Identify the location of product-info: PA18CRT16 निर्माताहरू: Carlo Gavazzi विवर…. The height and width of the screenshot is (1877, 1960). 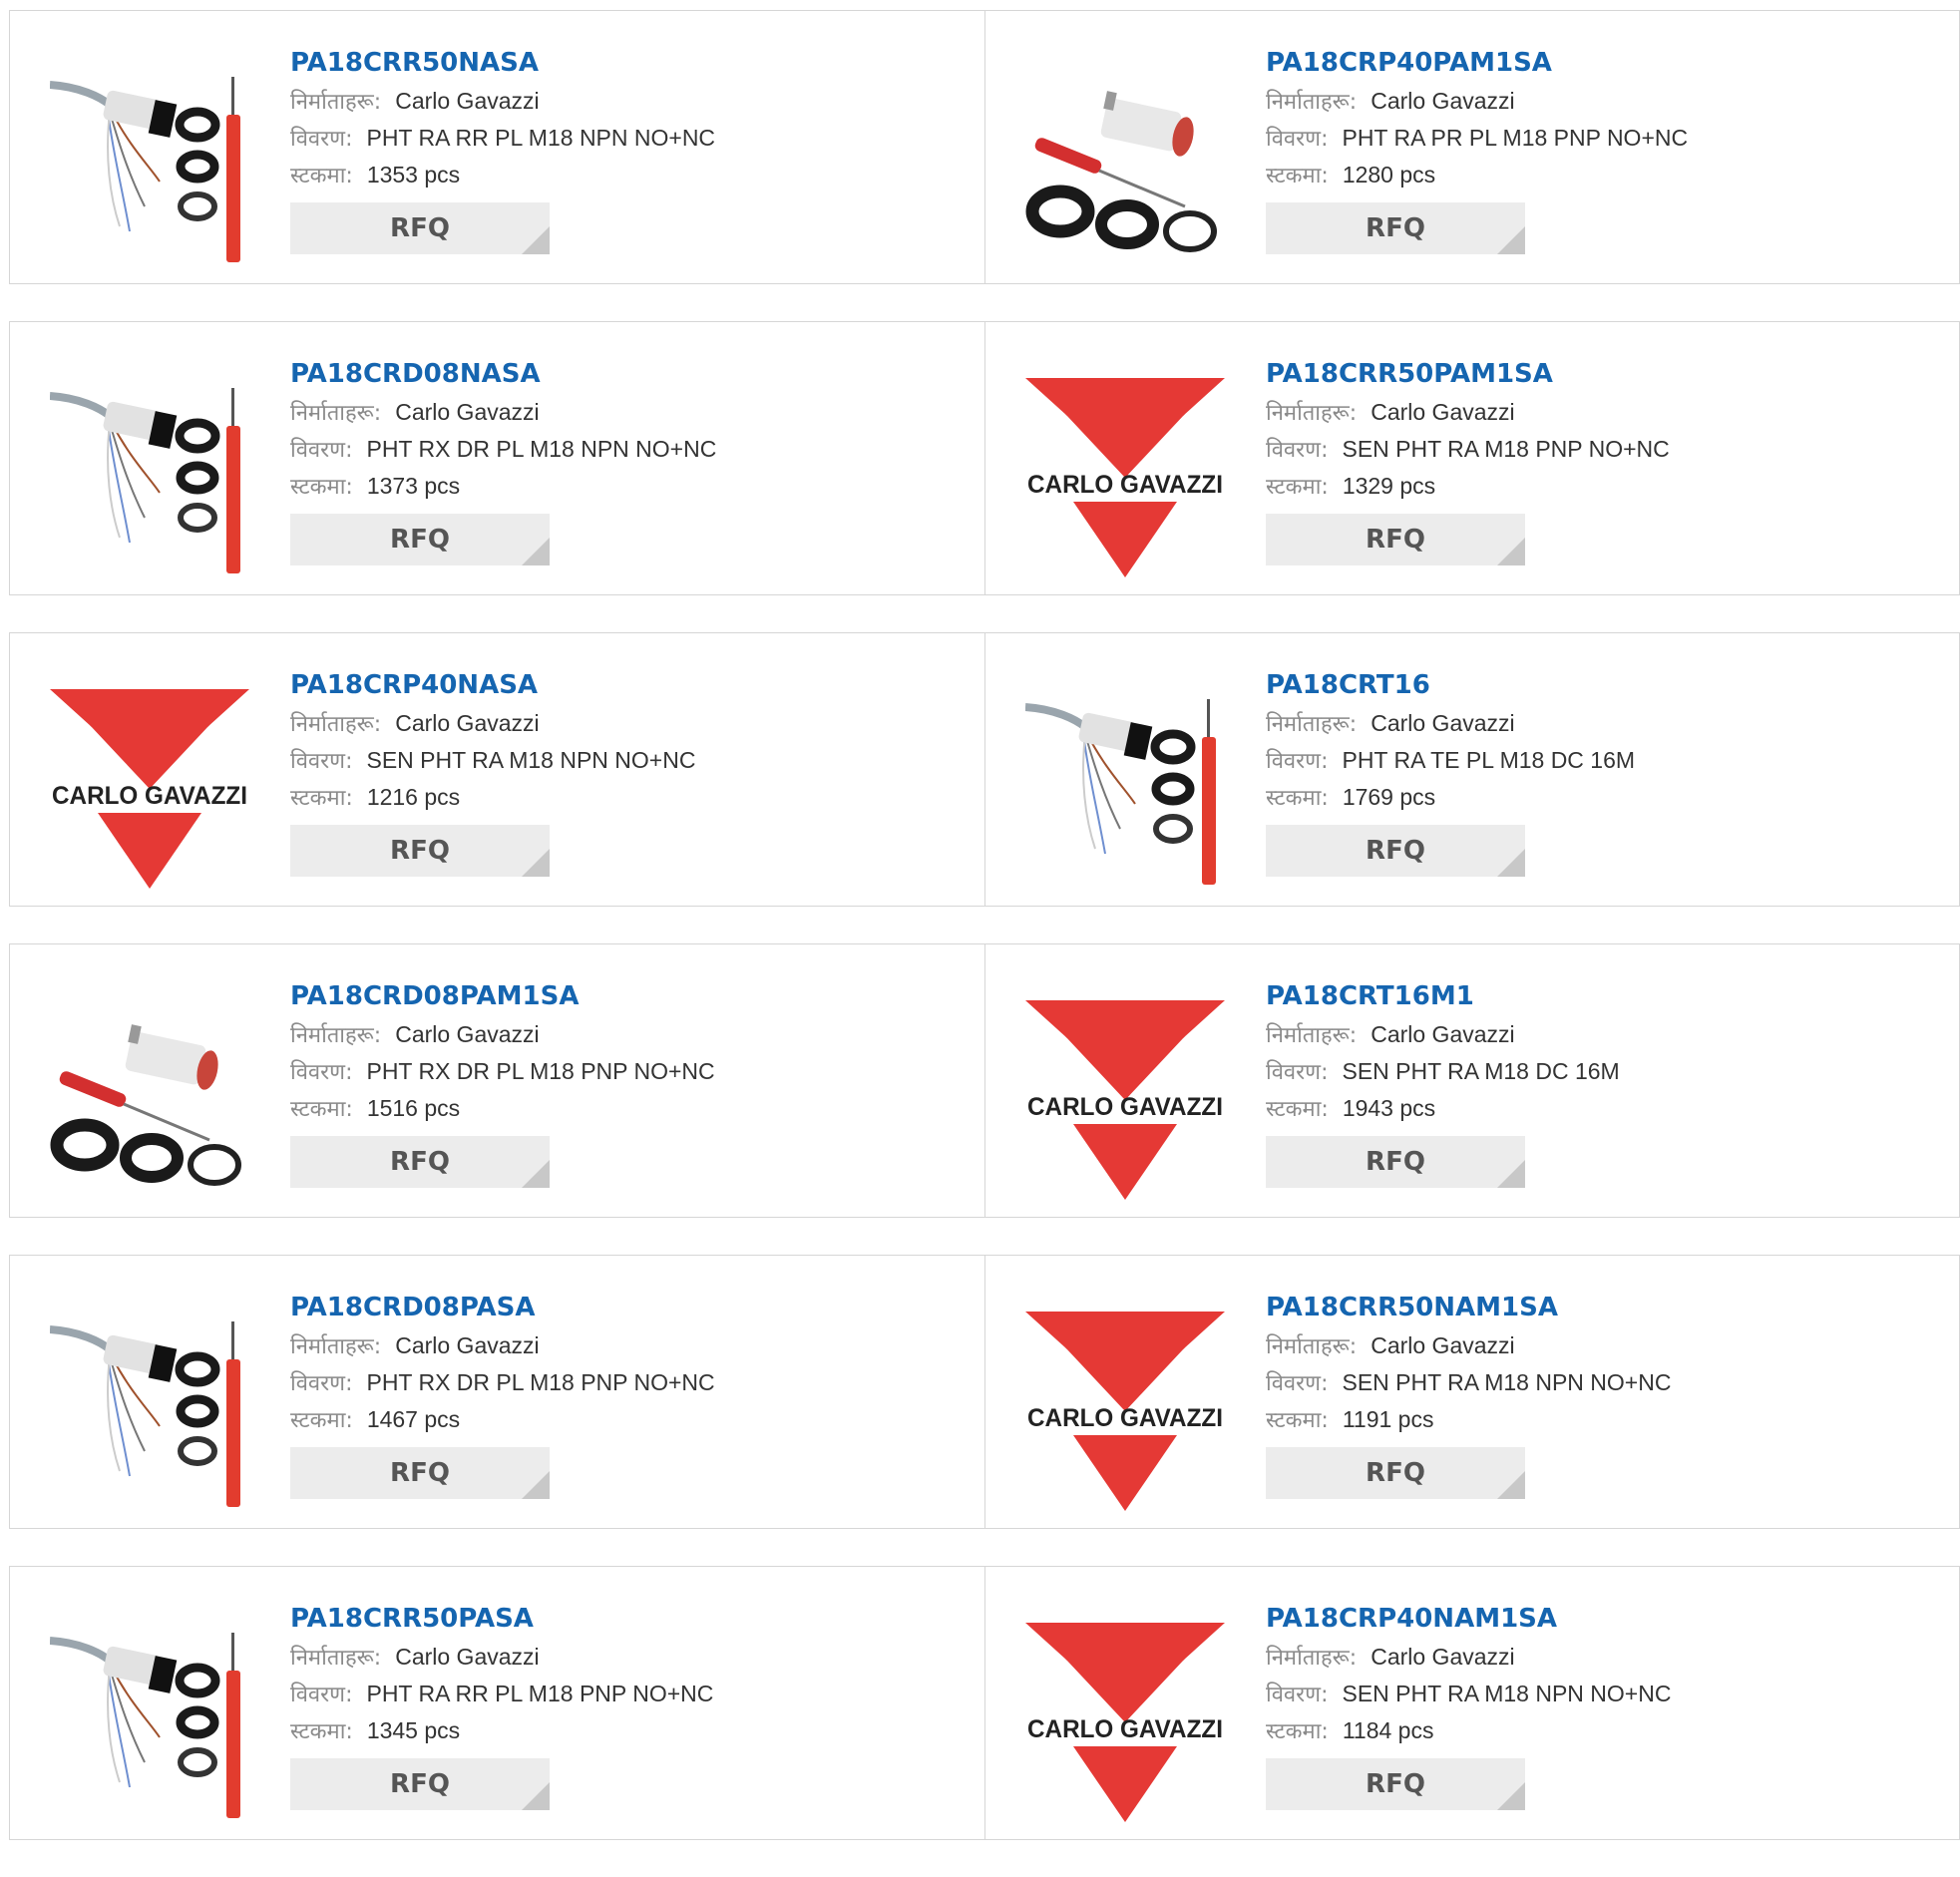
(1451, 771).